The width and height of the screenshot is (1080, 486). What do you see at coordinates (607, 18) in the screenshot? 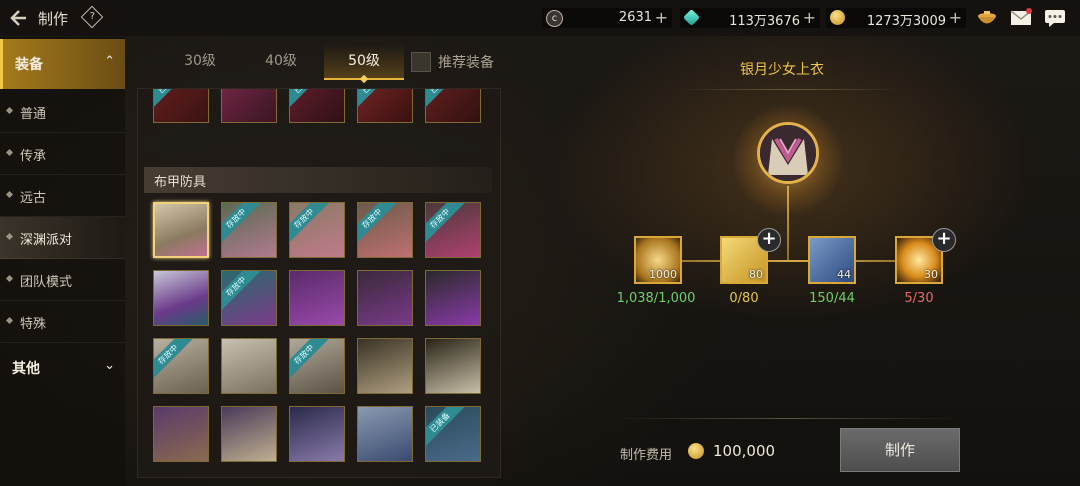
I see `currency-c-token: c 2631 +` at bounding box center [607, 18].